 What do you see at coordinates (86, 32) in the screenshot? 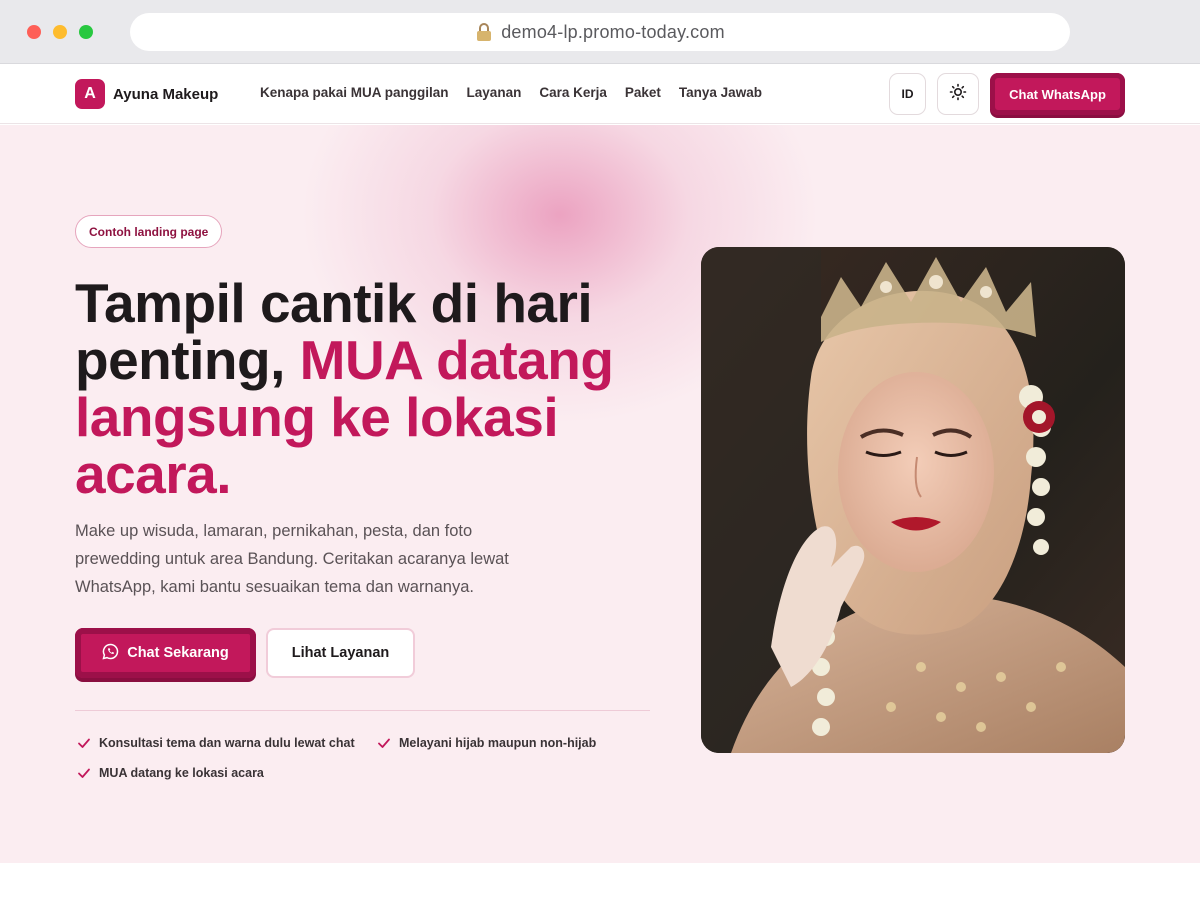
I see `window-maximize-button` at bounding box center [86, 32].